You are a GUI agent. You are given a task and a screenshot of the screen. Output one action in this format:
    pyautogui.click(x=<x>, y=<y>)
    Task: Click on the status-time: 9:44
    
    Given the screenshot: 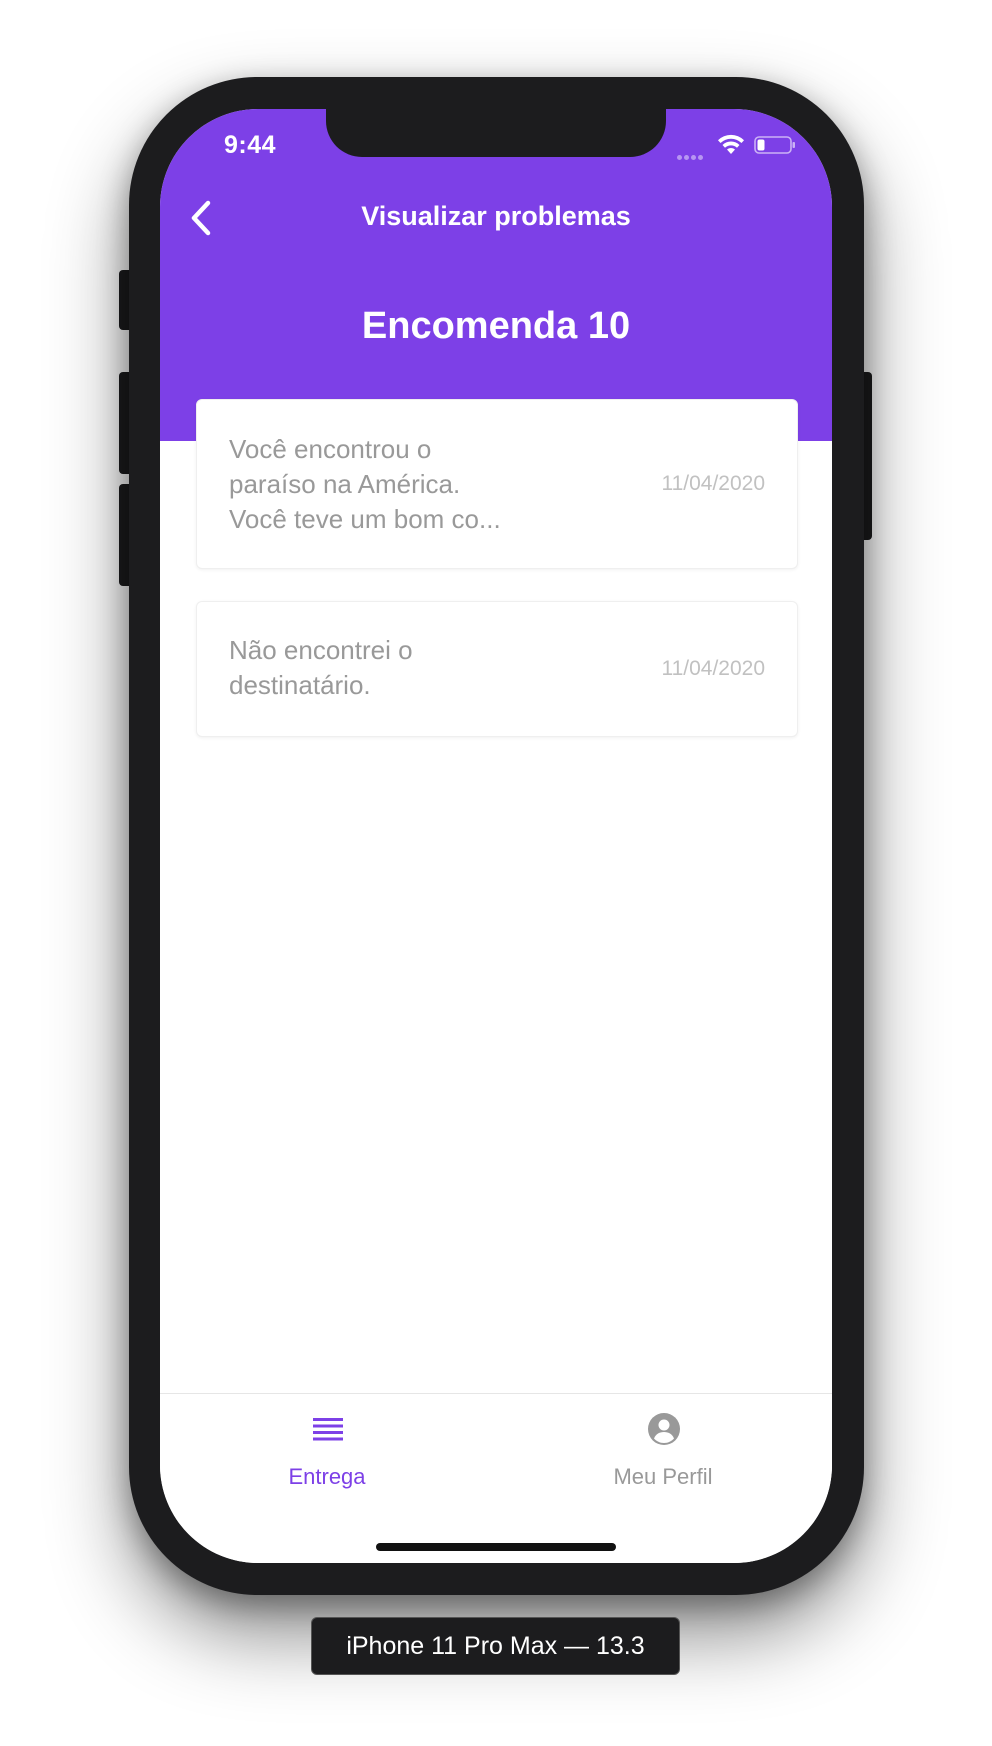 What is the action you would take?
    pyautogui.click(x=250, y=145)
    